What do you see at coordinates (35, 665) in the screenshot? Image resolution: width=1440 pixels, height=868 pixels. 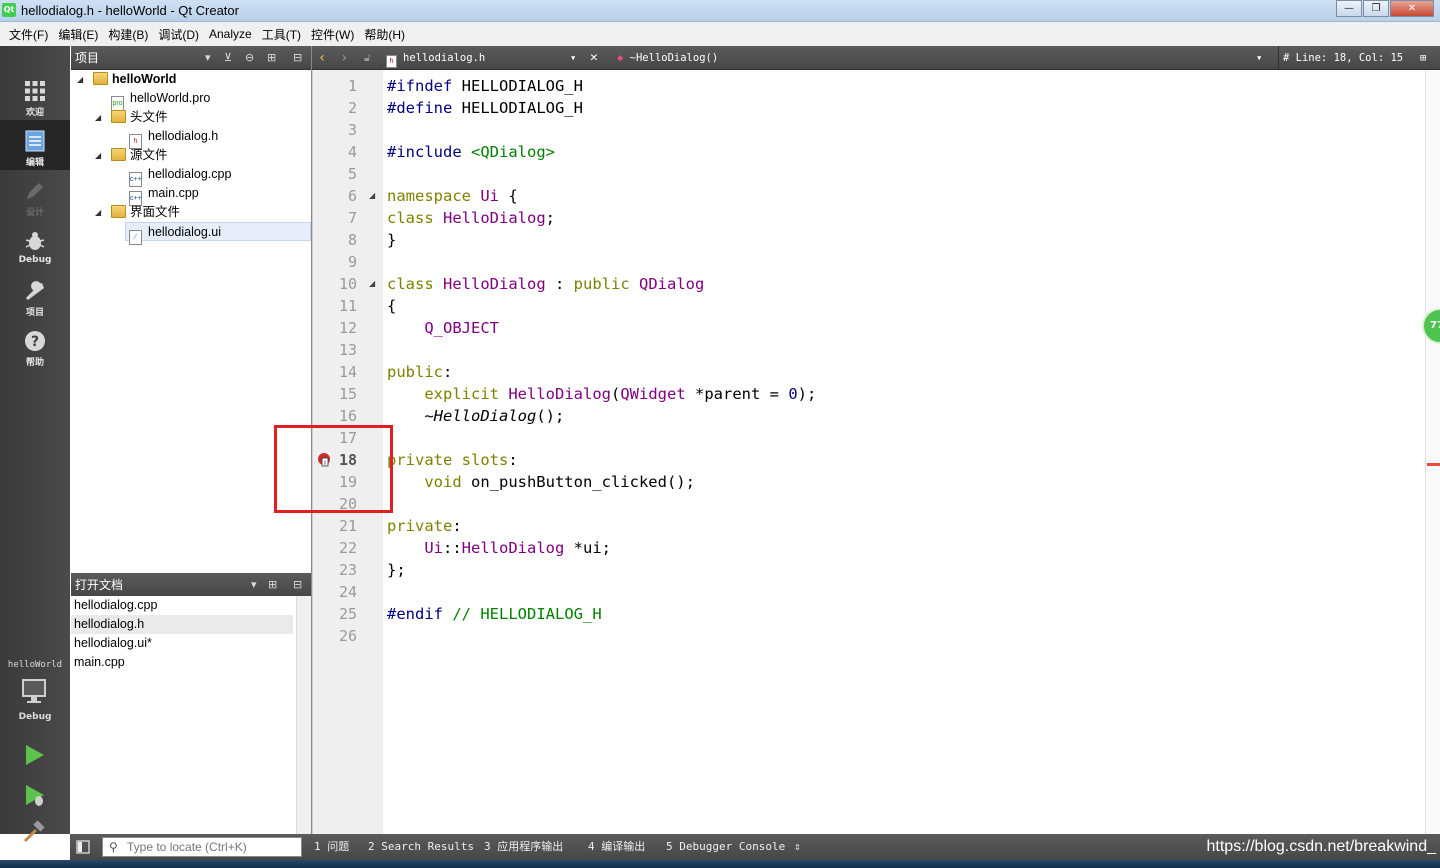 I see `kit-project-label: helloWorld` at bounding box center [35, 665].